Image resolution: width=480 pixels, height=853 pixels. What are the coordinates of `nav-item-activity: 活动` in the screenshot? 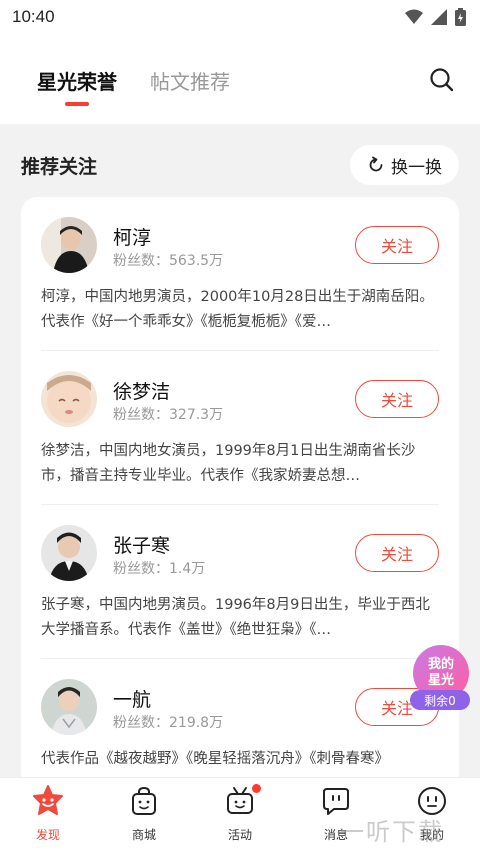 It's located at (240, 815).